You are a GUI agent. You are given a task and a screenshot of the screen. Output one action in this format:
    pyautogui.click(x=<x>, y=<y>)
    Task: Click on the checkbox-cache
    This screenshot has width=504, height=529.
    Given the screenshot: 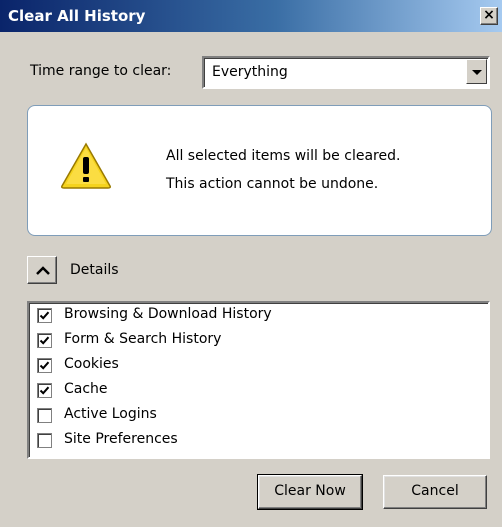 What is the action you would take?
    pyautogui.click(x=44, y=390)
    